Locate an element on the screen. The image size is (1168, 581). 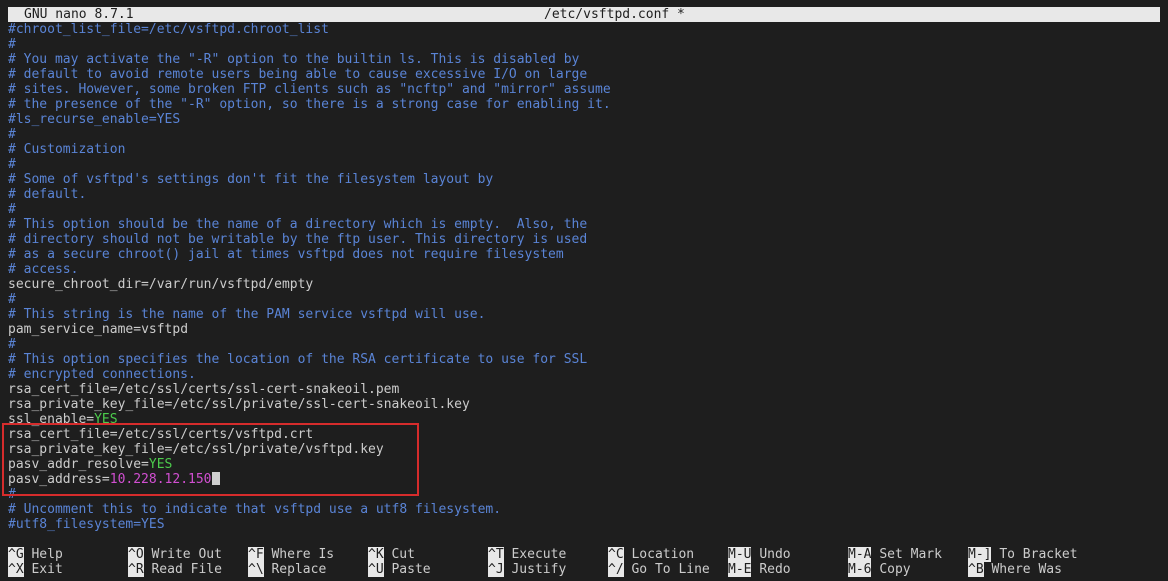
shortcut-undo: M-U Undo is located at coordinates (759, 554).